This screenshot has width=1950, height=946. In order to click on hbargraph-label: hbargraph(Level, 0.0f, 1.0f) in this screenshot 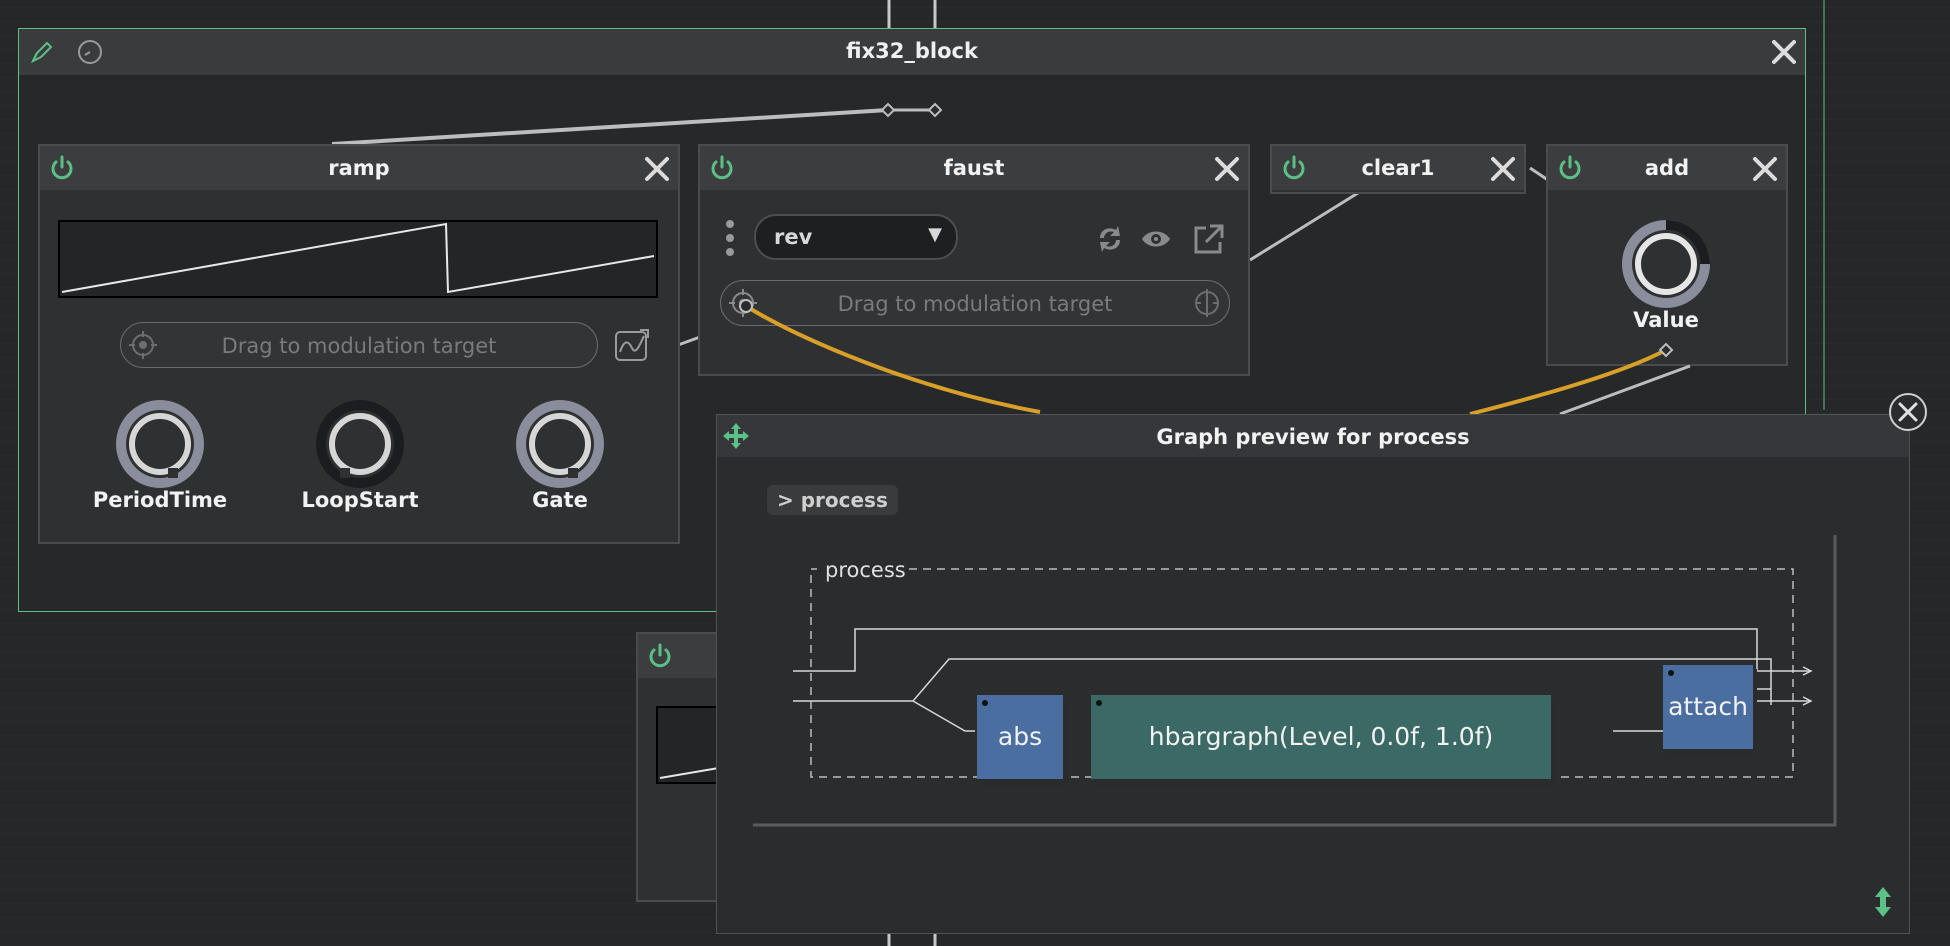, I will do `click(1321, 736)`.